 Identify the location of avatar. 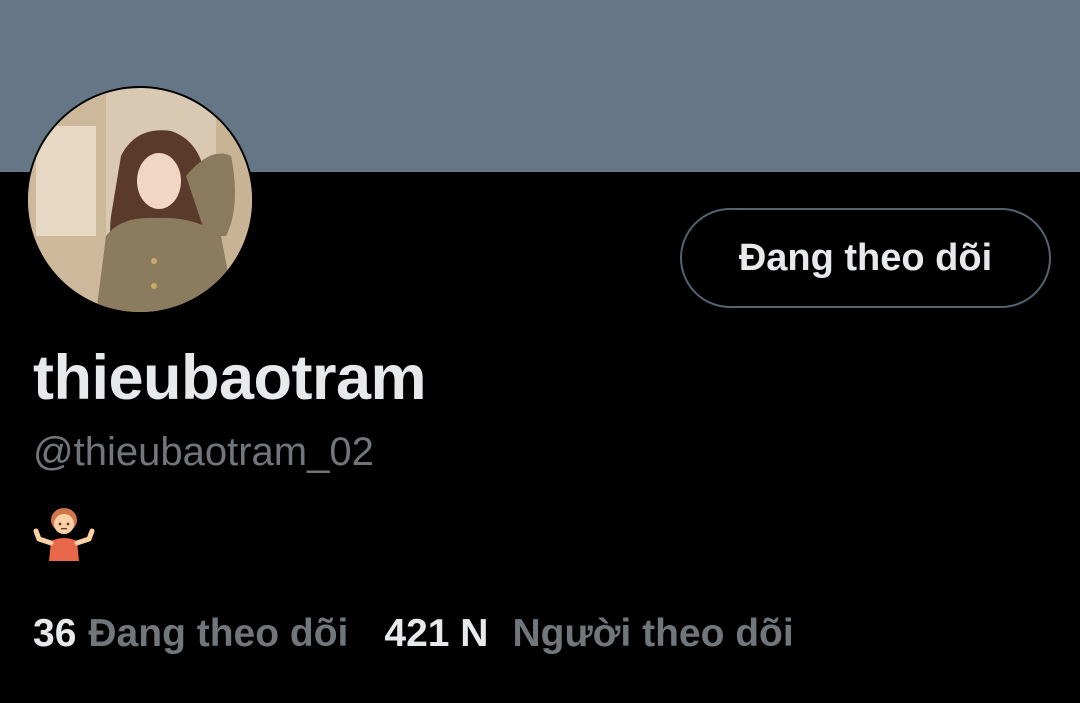
(140, 200).